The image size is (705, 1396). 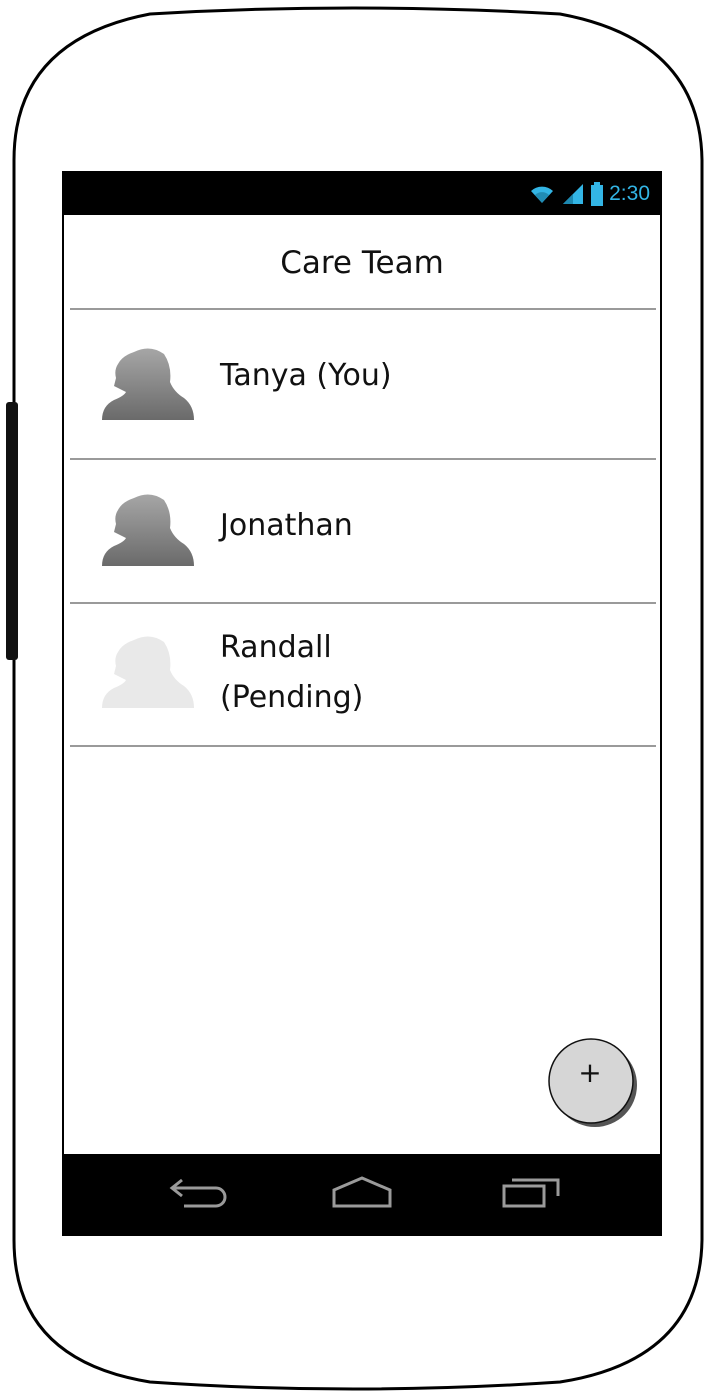 I want to click on home-icon, so click(x=362, y=1192).